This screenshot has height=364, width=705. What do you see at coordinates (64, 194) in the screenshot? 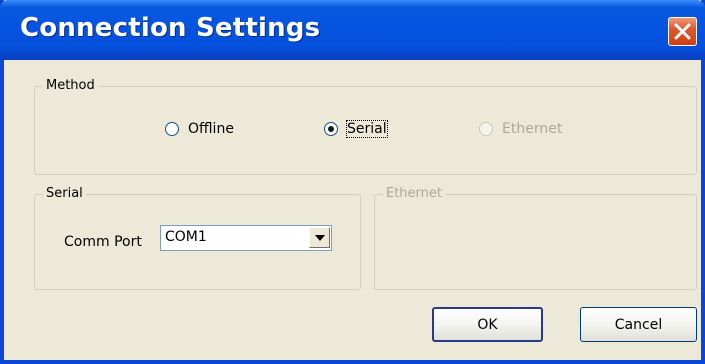
I see `serial-legend: Serial` at bounding box center [64, 194].